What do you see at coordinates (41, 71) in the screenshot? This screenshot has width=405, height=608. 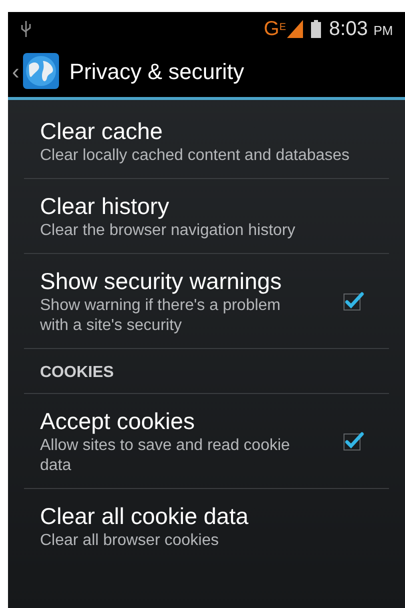 I see `globe-icon` at bounding box center [41, 71].